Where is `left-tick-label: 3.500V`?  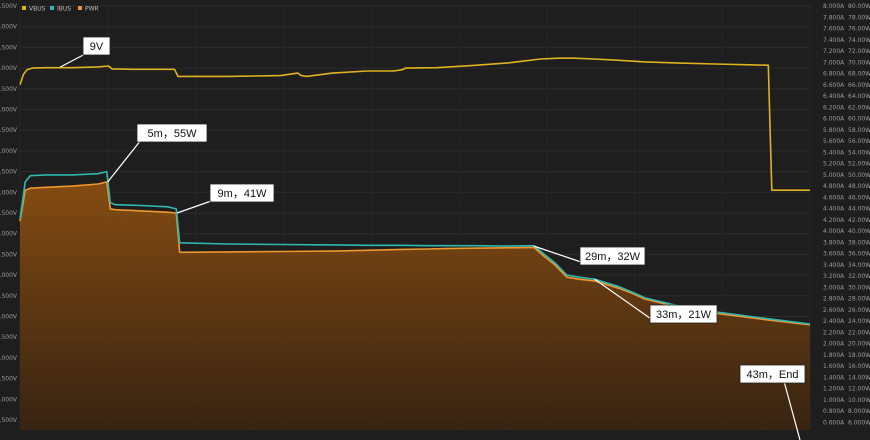 left-tick-label: 3.500V is located at coordinates (9, 296).